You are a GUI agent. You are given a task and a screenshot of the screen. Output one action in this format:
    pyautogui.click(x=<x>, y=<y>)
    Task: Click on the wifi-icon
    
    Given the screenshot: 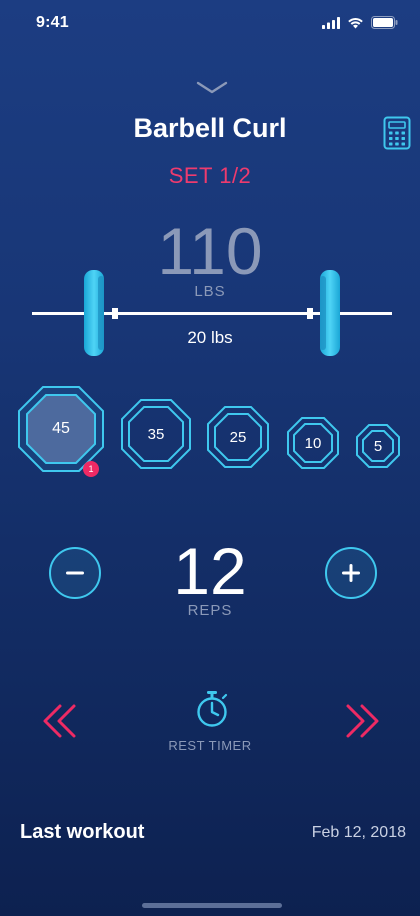 What is the action you would take?
    pyautogui.click(x=355, y=22)
    